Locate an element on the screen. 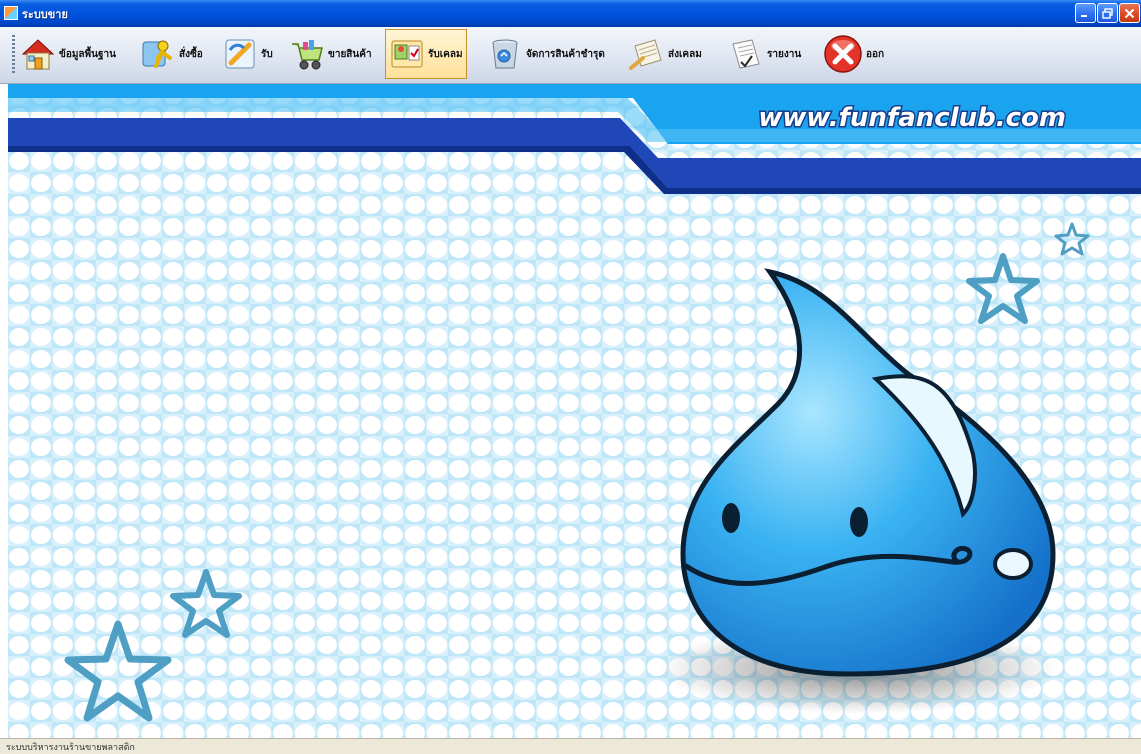 The height and width of the screenshot is (754, 1141). toolbar-label: ข้อมูลพื้นฐาน is located at coordinates (87, 54).